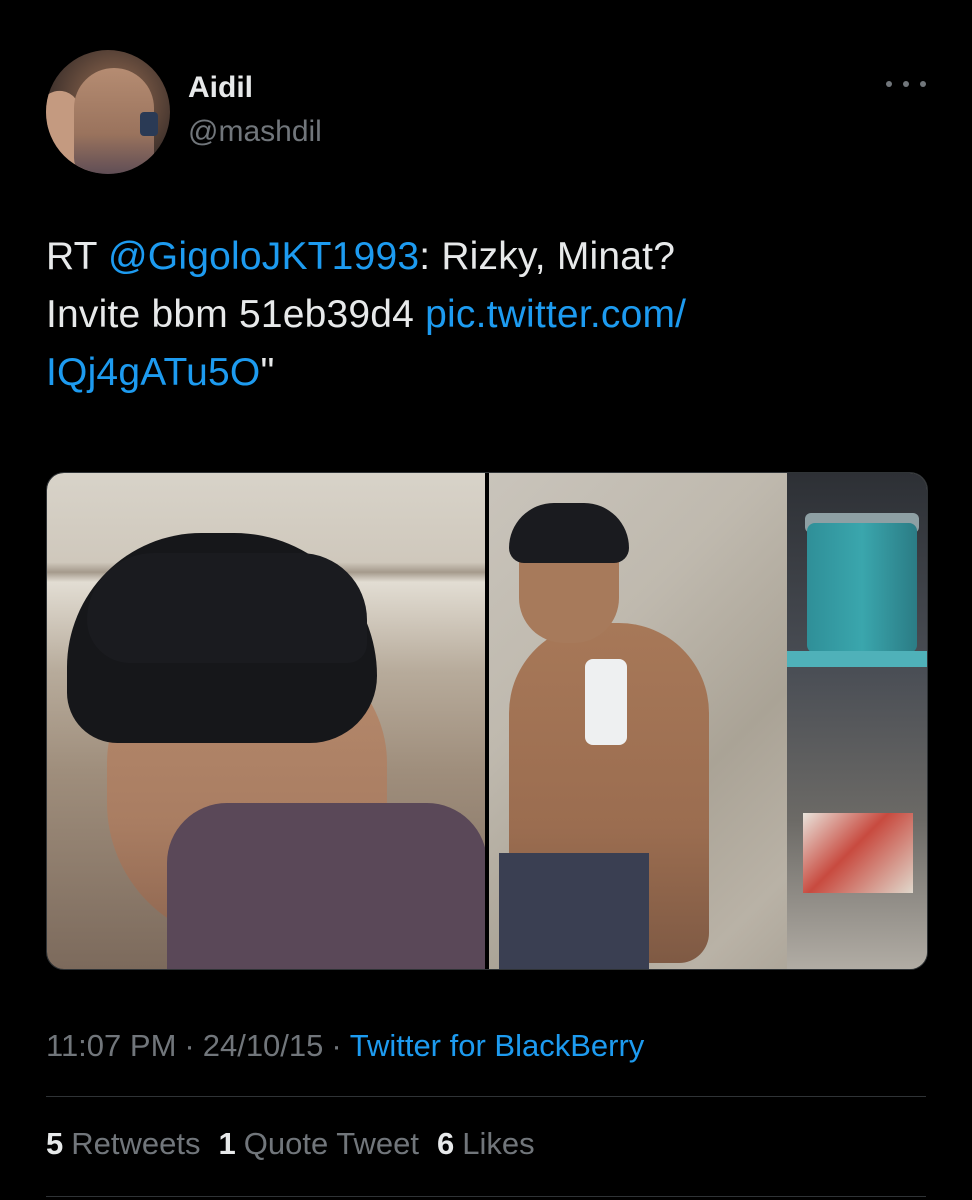  What do you see at coordinates (858, 853) in the screenshot?
I see `photo2-box-shape` at bounding box center [858, 853].